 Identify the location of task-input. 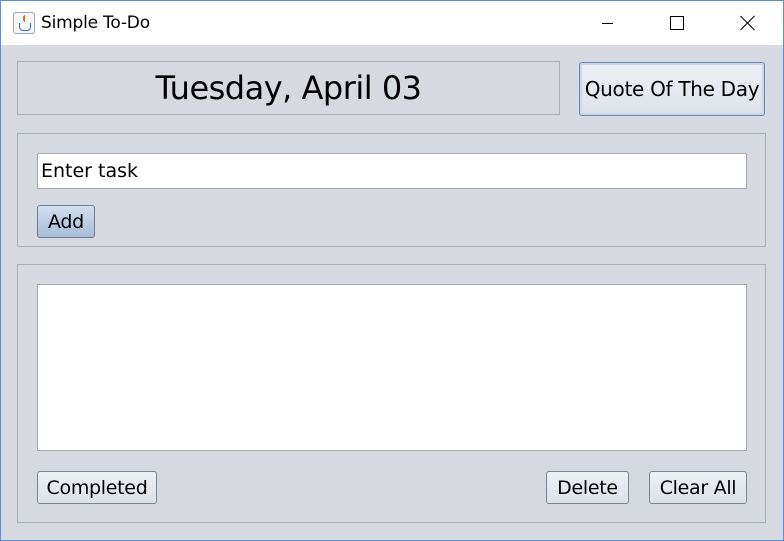
(392, 171).